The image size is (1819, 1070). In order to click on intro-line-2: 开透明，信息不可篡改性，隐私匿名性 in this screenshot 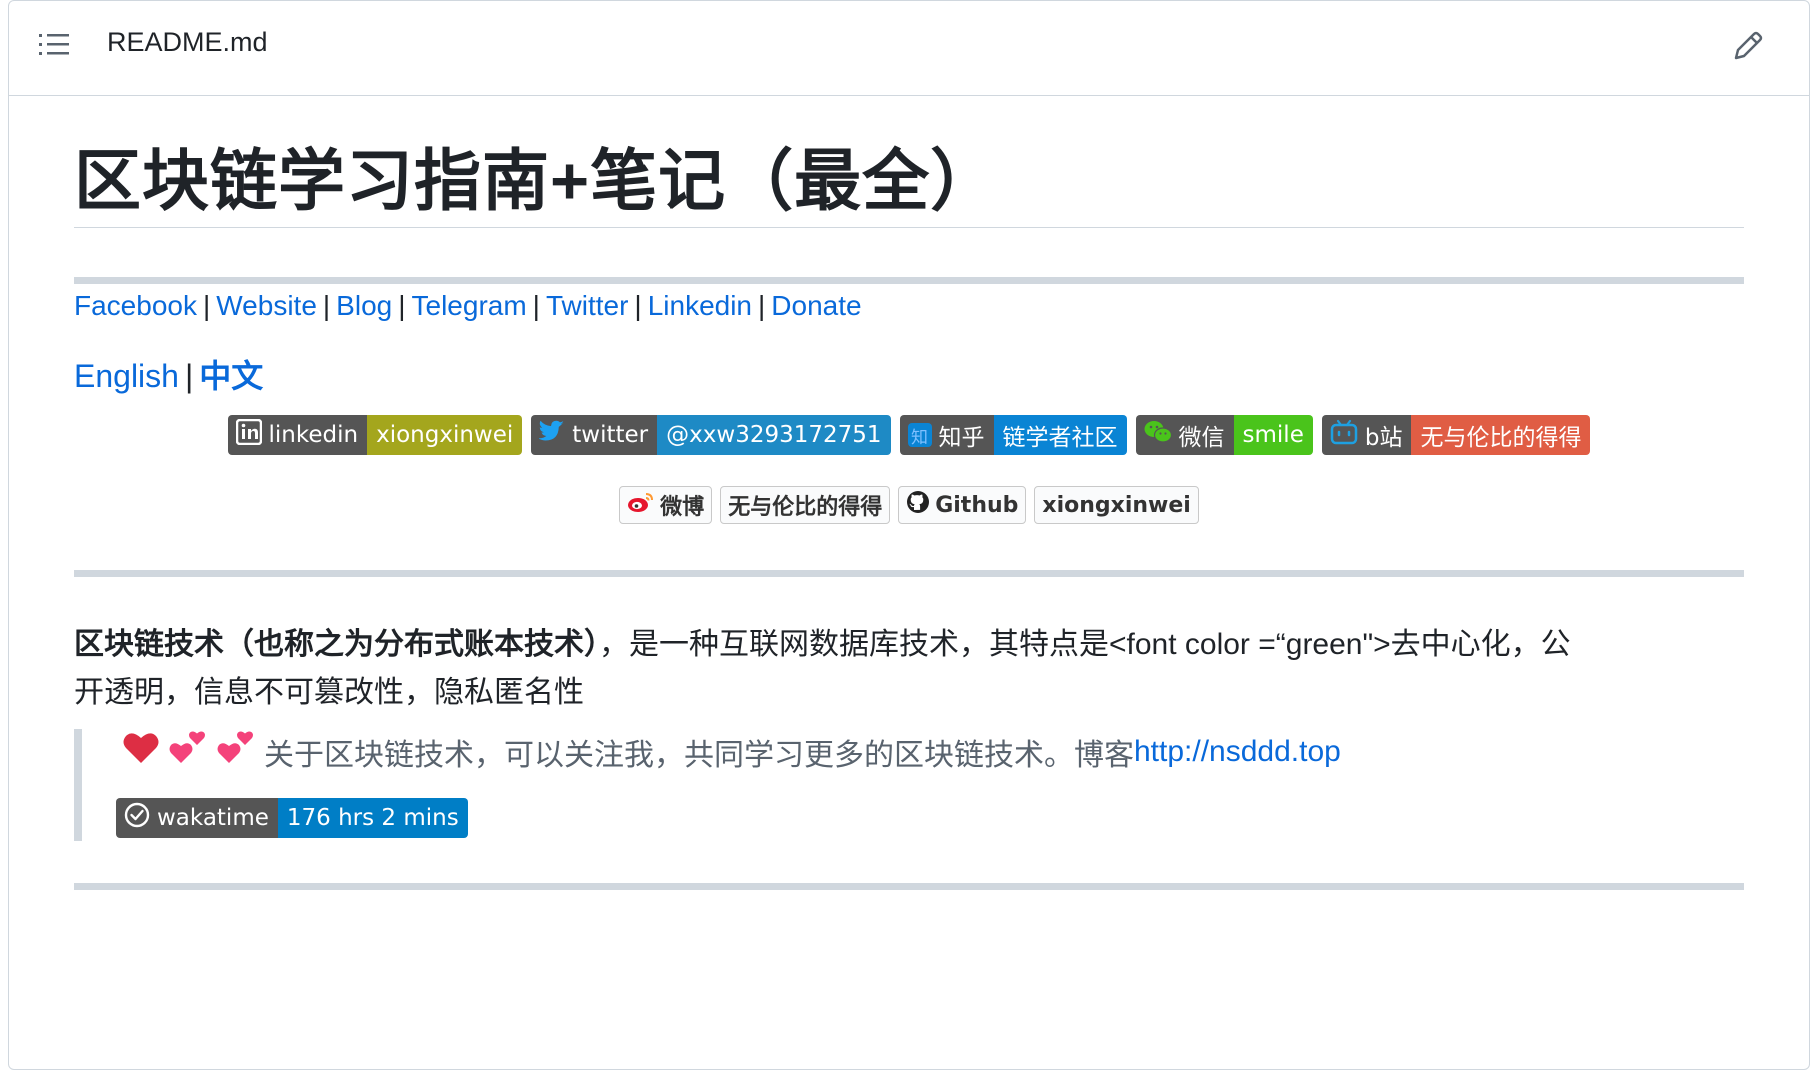, I will do `click(329, 692)`.